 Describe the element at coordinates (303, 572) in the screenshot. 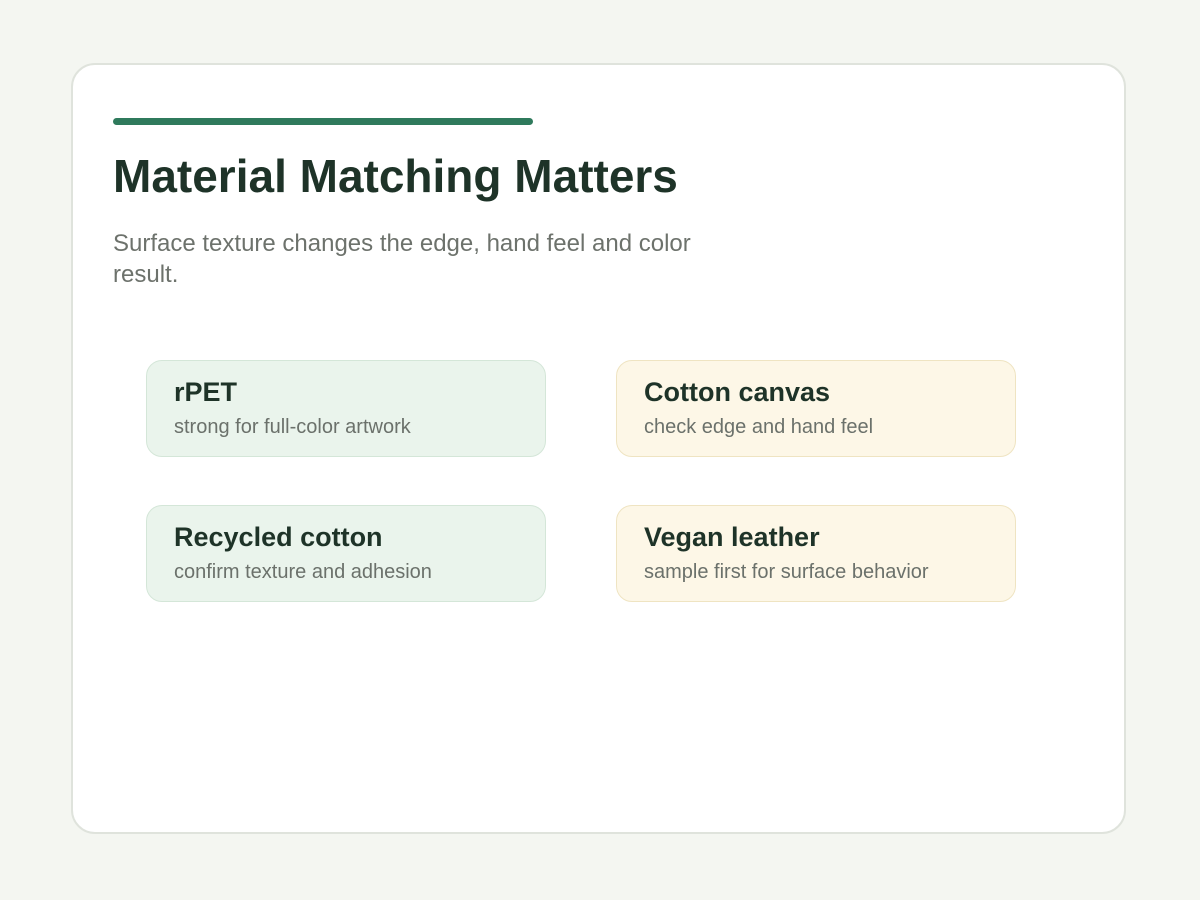

I see `material-note: confirm texture and adhesion` at that location.